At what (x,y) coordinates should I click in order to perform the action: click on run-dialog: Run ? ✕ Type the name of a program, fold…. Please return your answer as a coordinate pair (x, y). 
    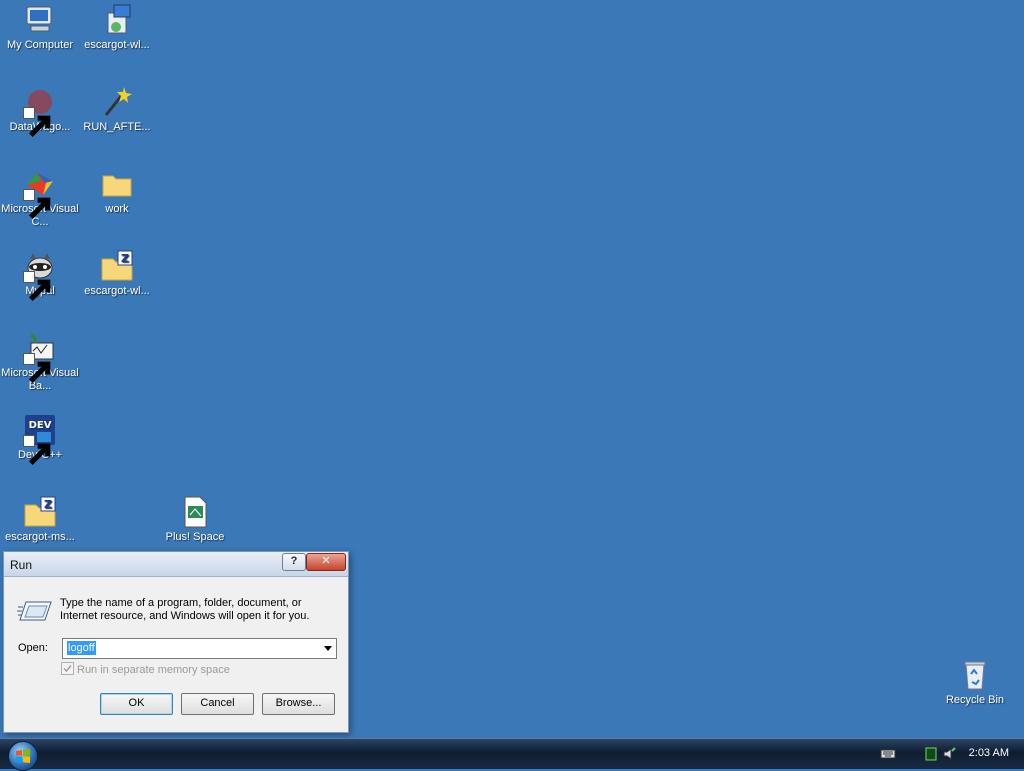
    Looking at the image, I should click on (176, 642).